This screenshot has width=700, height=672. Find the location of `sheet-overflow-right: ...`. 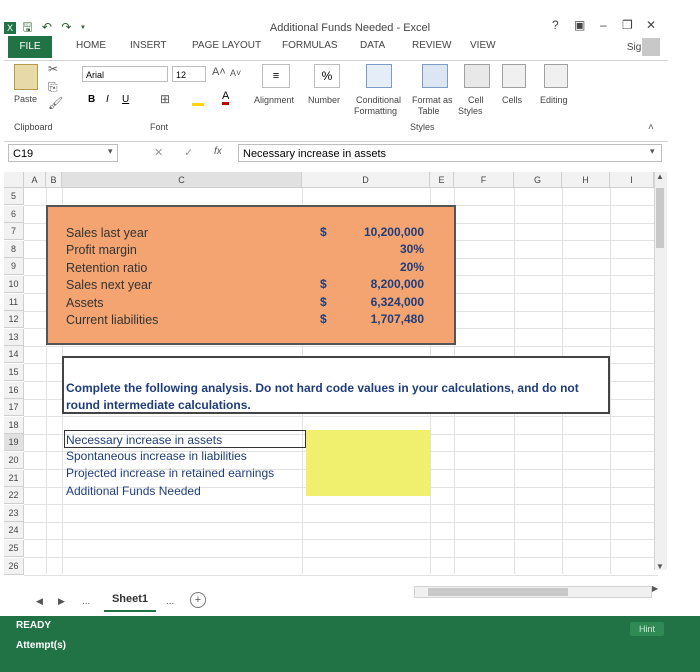

sheet-overflow-right: ... is located at coordinates (170, 601).